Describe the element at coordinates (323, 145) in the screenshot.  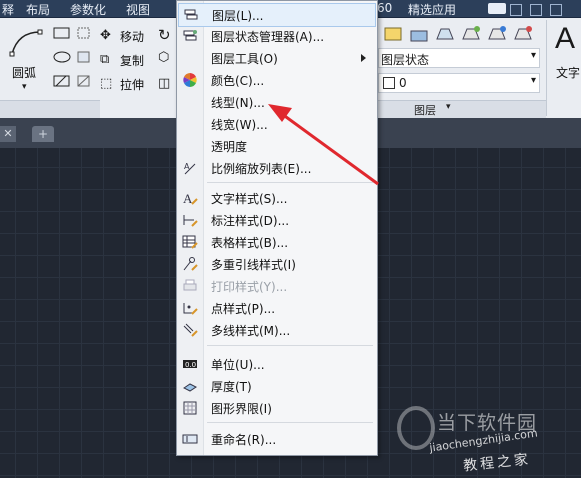
I see `annotation-arrow` at that location.